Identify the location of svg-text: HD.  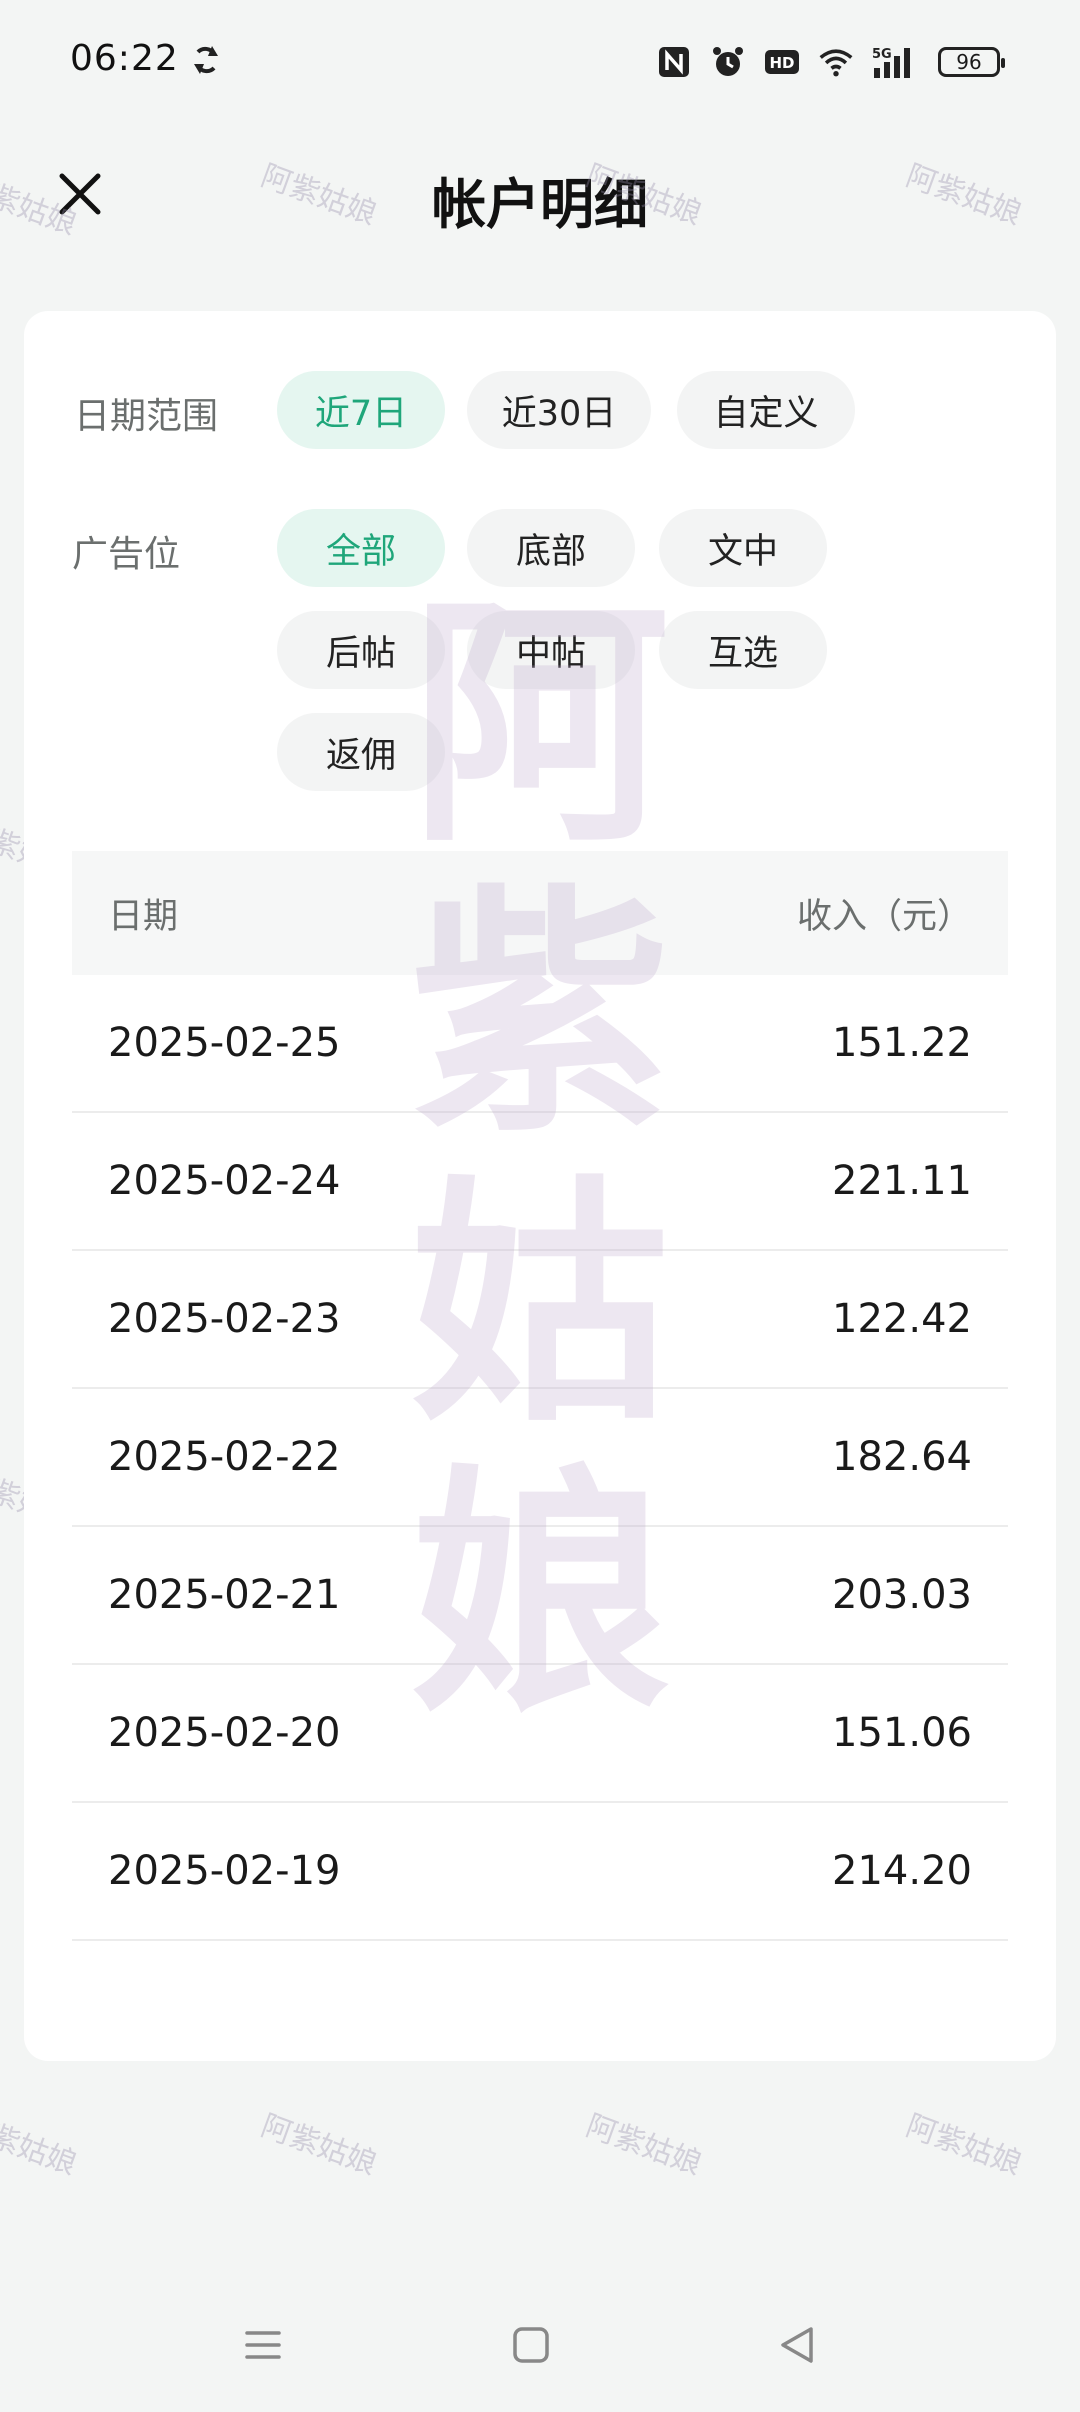
(781, 63).